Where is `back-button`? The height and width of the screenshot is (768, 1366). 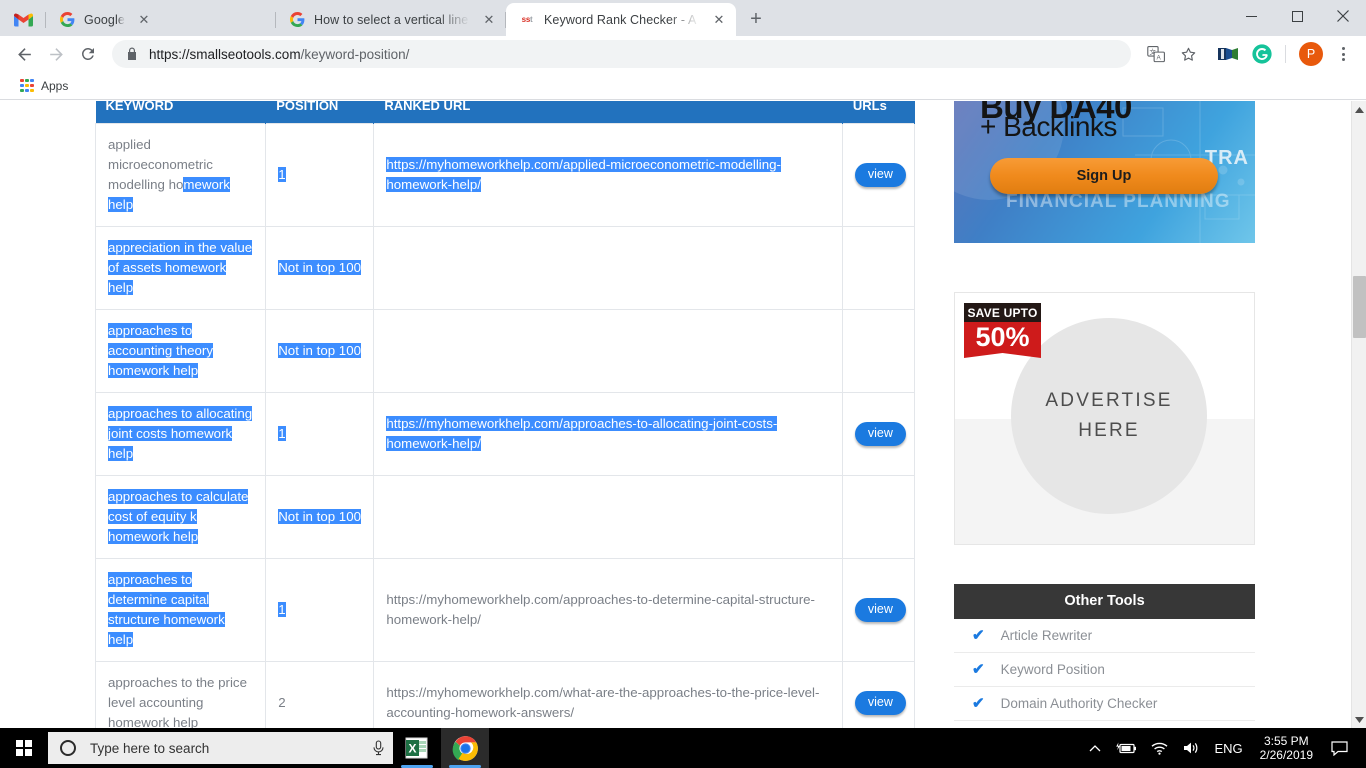 back-button is located at coordinates (24, 54).